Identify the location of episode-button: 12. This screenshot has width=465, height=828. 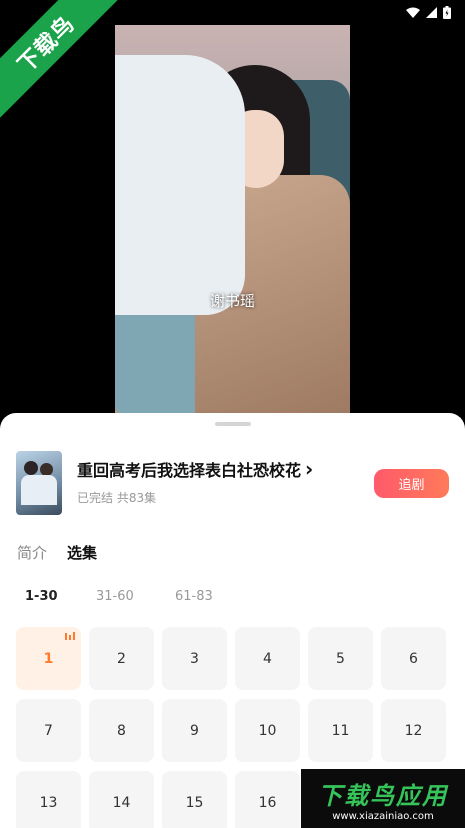
(413, 730).